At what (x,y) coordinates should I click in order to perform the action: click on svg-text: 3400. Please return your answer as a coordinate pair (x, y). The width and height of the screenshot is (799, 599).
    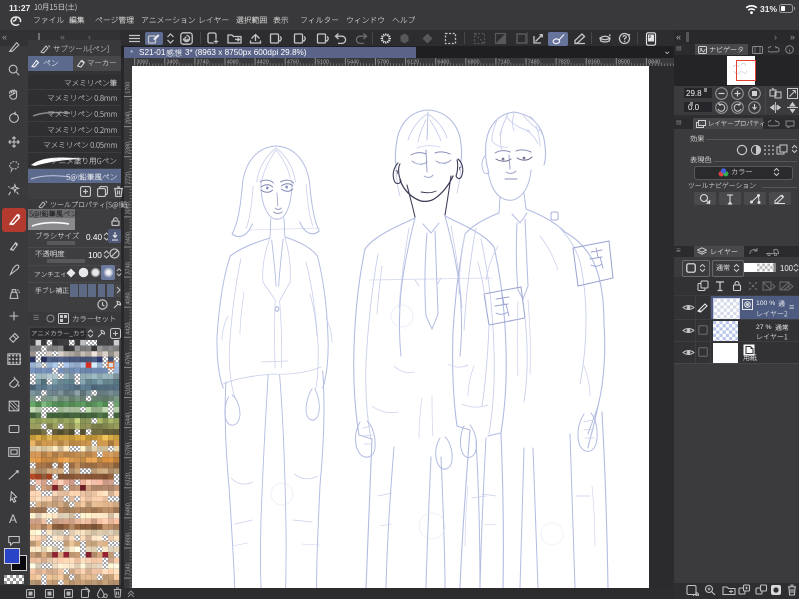
    Looking at the image, I should click on (129, 238).